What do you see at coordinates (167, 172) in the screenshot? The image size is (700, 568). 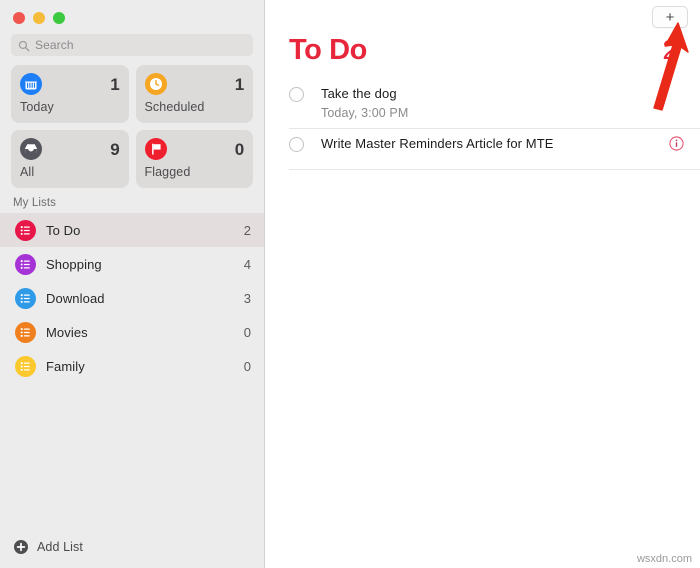 I see `smart-card-label: Flagged` at bounding box center [167, 172].